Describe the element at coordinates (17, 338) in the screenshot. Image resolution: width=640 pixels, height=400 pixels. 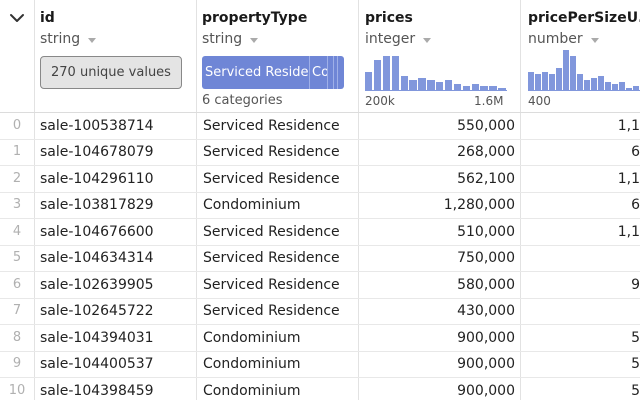
I see `row-index: 8` at that location.